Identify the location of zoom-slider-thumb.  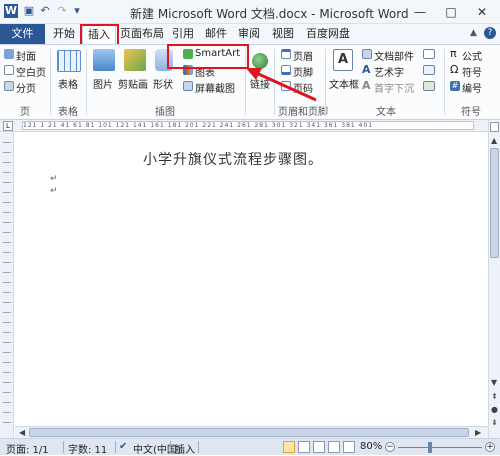
(430, 447).